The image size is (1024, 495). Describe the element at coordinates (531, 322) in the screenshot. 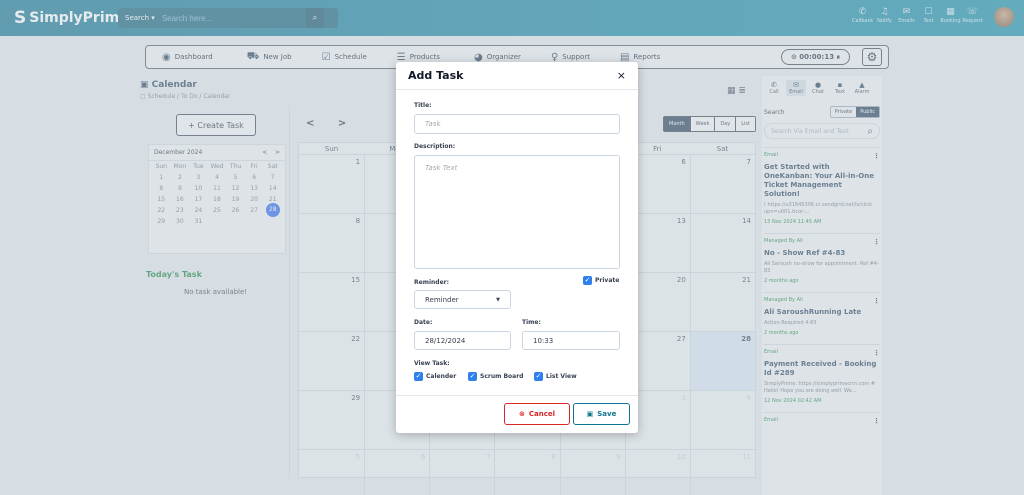

I see `time-label: Time:` at that location.